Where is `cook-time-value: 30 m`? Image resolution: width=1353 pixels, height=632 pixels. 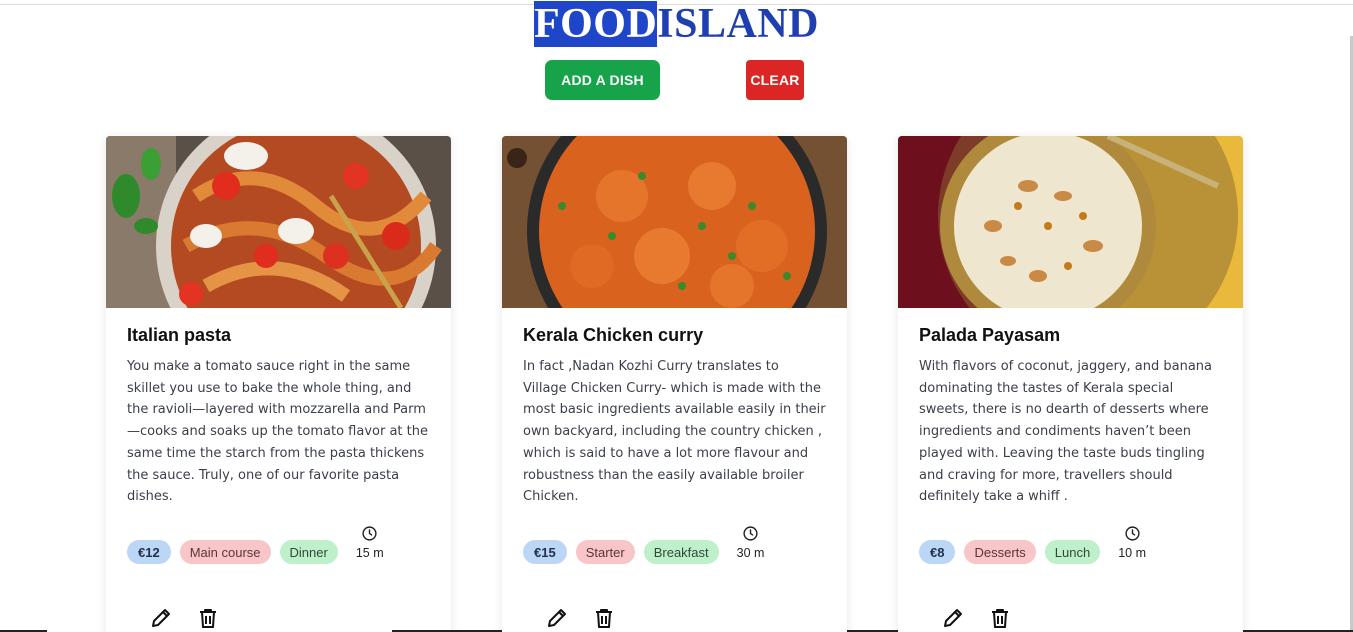 cook-time-value: 30 m is located at coordinates (750, 552).